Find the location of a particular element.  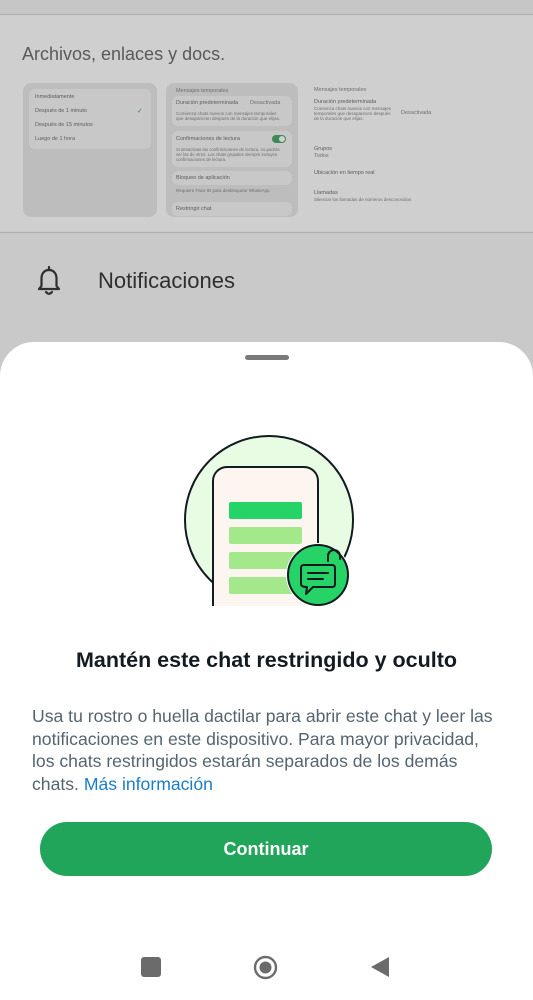

continue-button: Continuar is located at coordinates (266, 849).